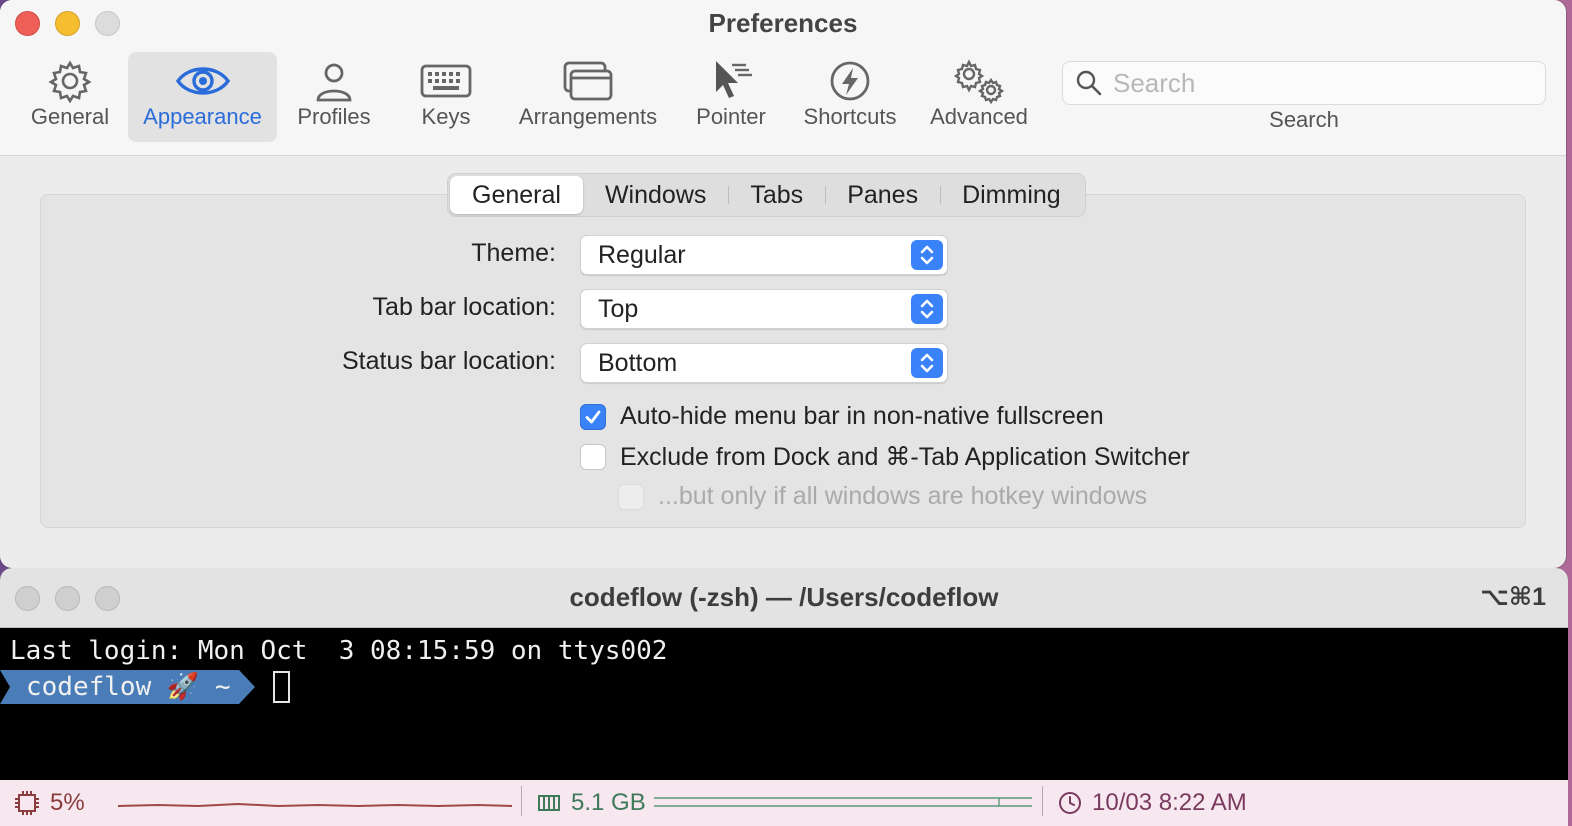 The width and height of the screenshot is (1572, 826). I want to click on clock-value: 10/03 8:22 AM, so click(1169, 802).